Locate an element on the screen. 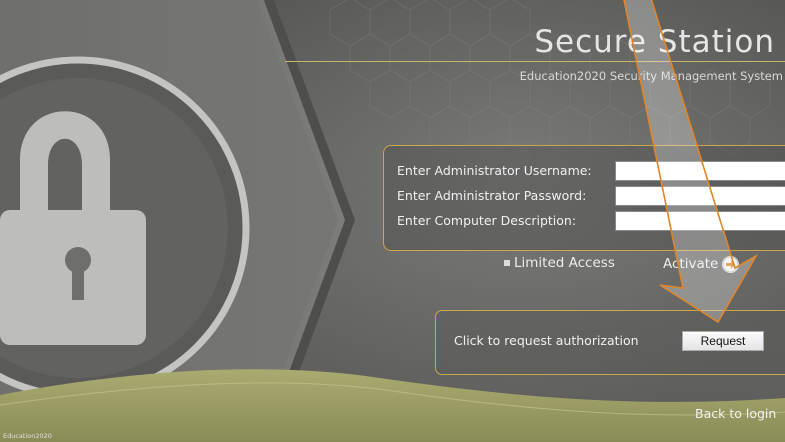  username-label: Enter Administrator Username: is located at coordinates (494, 170).